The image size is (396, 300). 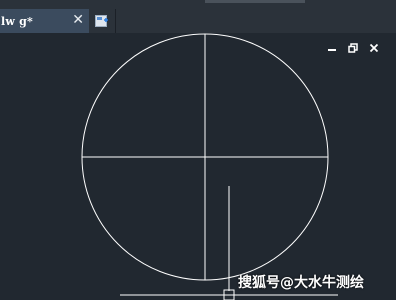 I want to click on viewport-controls, so click(x=352, y=47).